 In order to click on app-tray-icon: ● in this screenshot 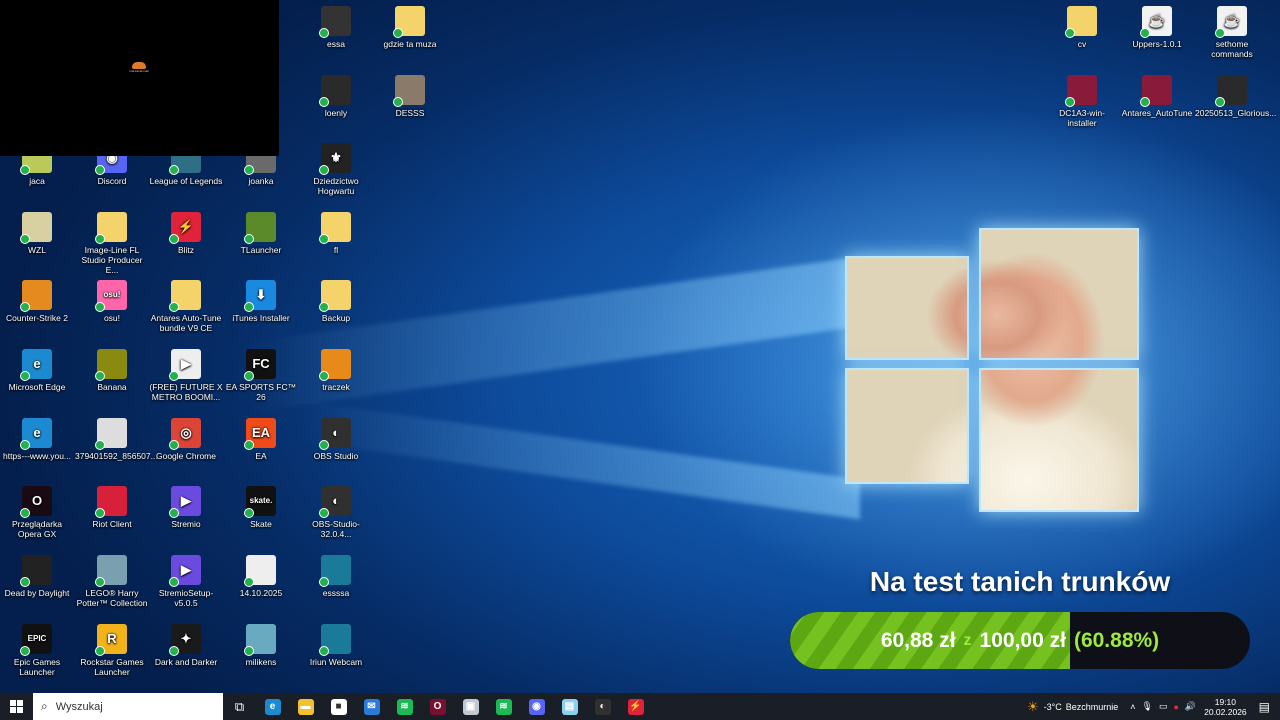, I will do `click(1175, 707)`.